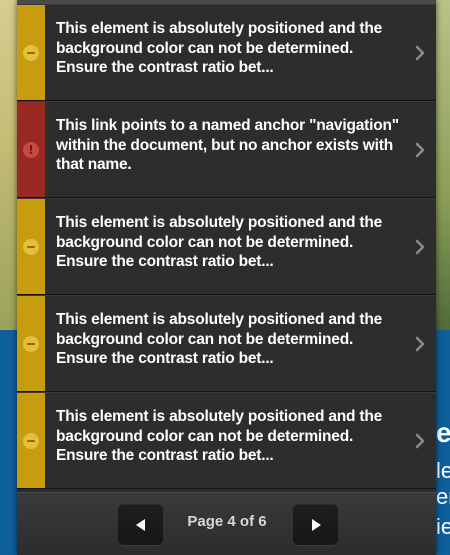 This screenshot has height=555, width=450. What do you see at coordinates (226, 2) in the screenshot?
I see `panel-top-edge` at bounding box center [226, 2].